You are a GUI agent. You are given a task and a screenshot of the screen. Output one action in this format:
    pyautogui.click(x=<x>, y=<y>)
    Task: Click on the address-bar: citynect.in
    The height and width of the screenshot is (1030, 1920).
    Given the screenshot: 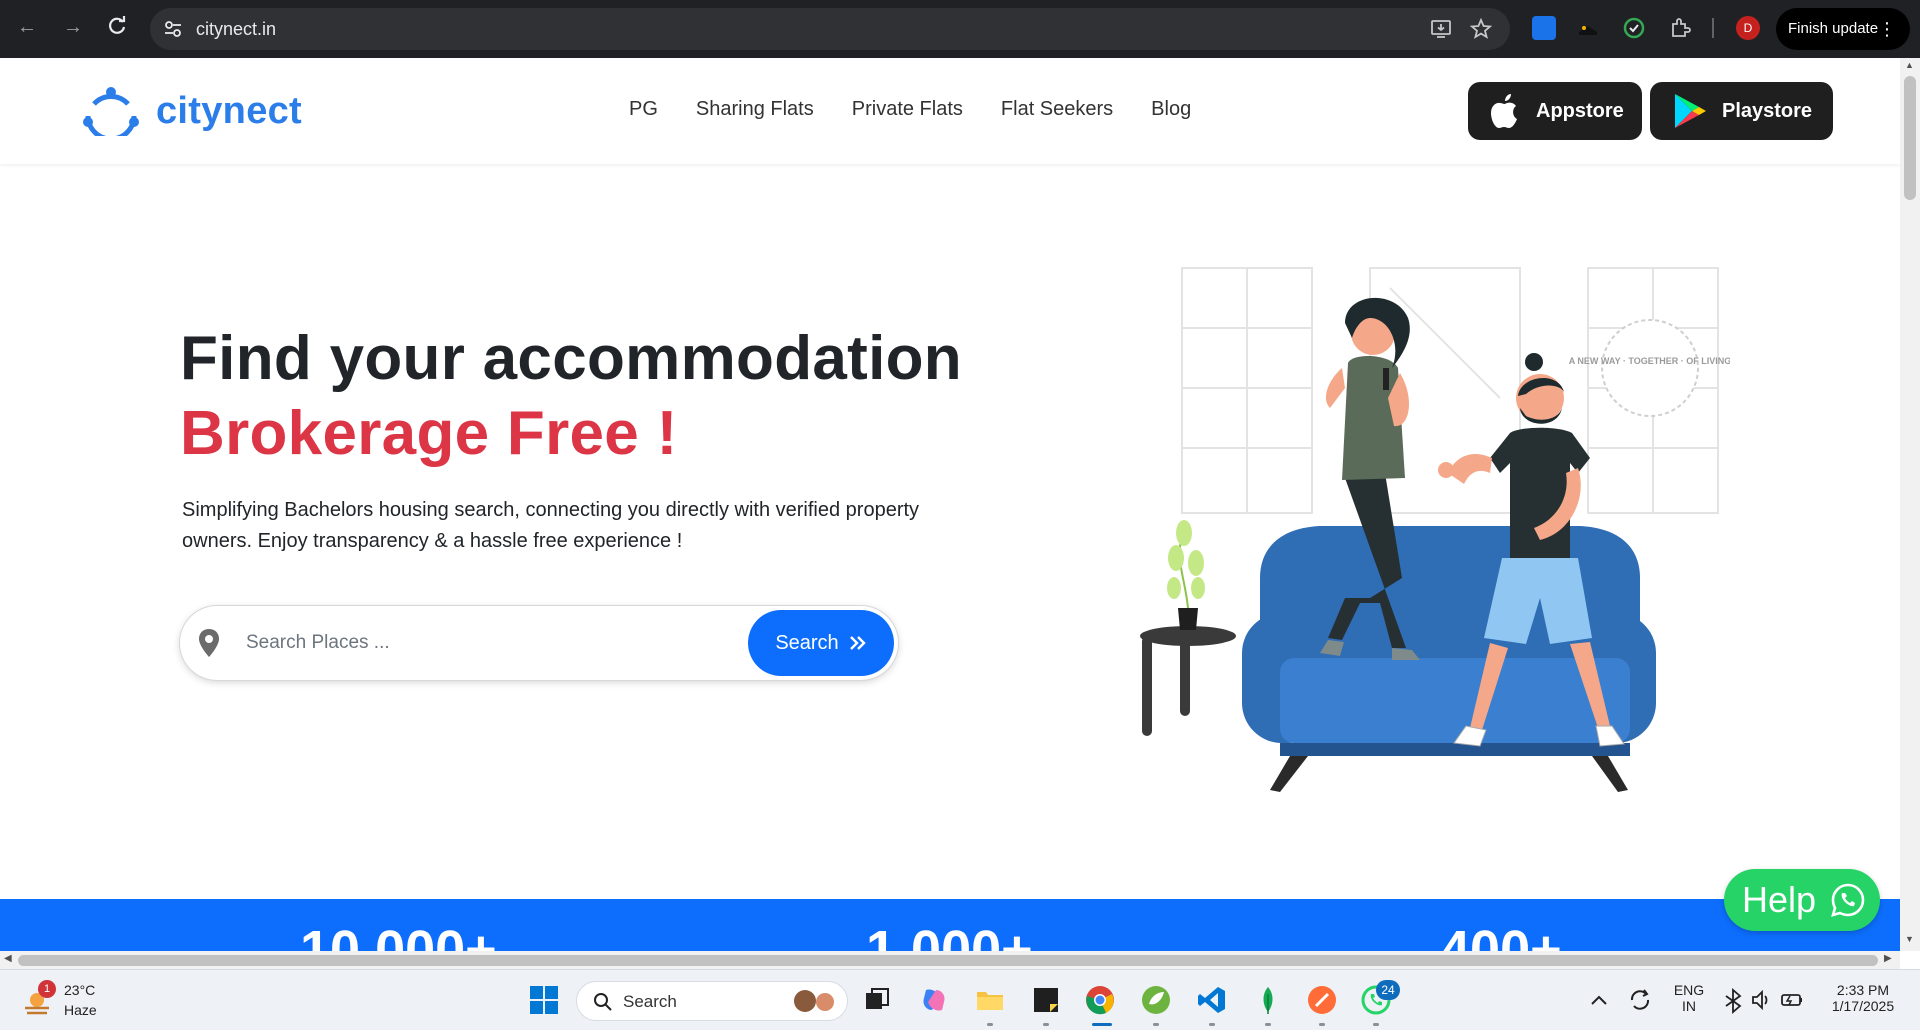 What is the action you would take?
    pyautogui.click(x=830, y=29)
    